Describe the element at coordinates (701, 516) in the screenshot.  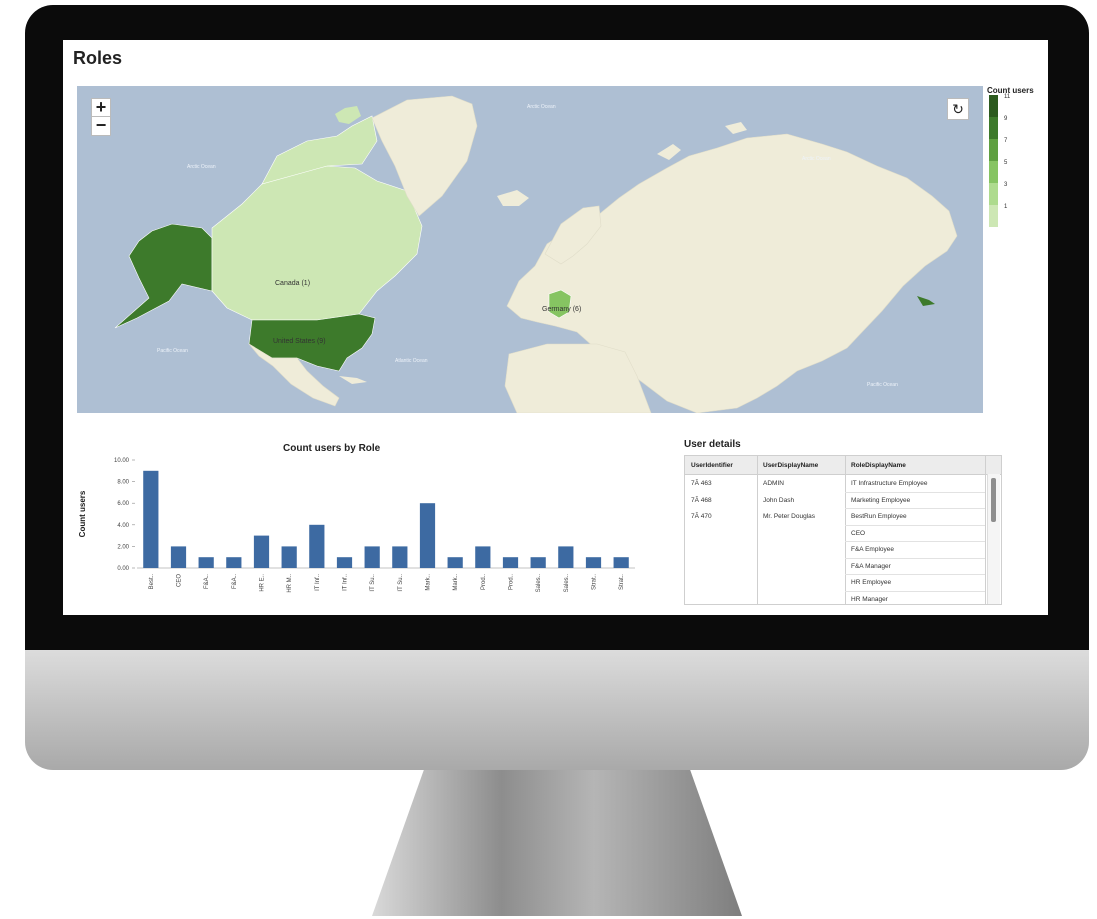
I see `table-cell-id: 7Ã 470` at that location.